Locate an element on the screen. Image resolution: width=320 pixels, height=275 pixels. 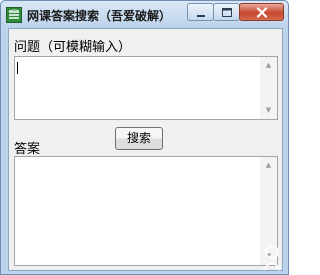
close-icon is located at coordinates (262, 12).